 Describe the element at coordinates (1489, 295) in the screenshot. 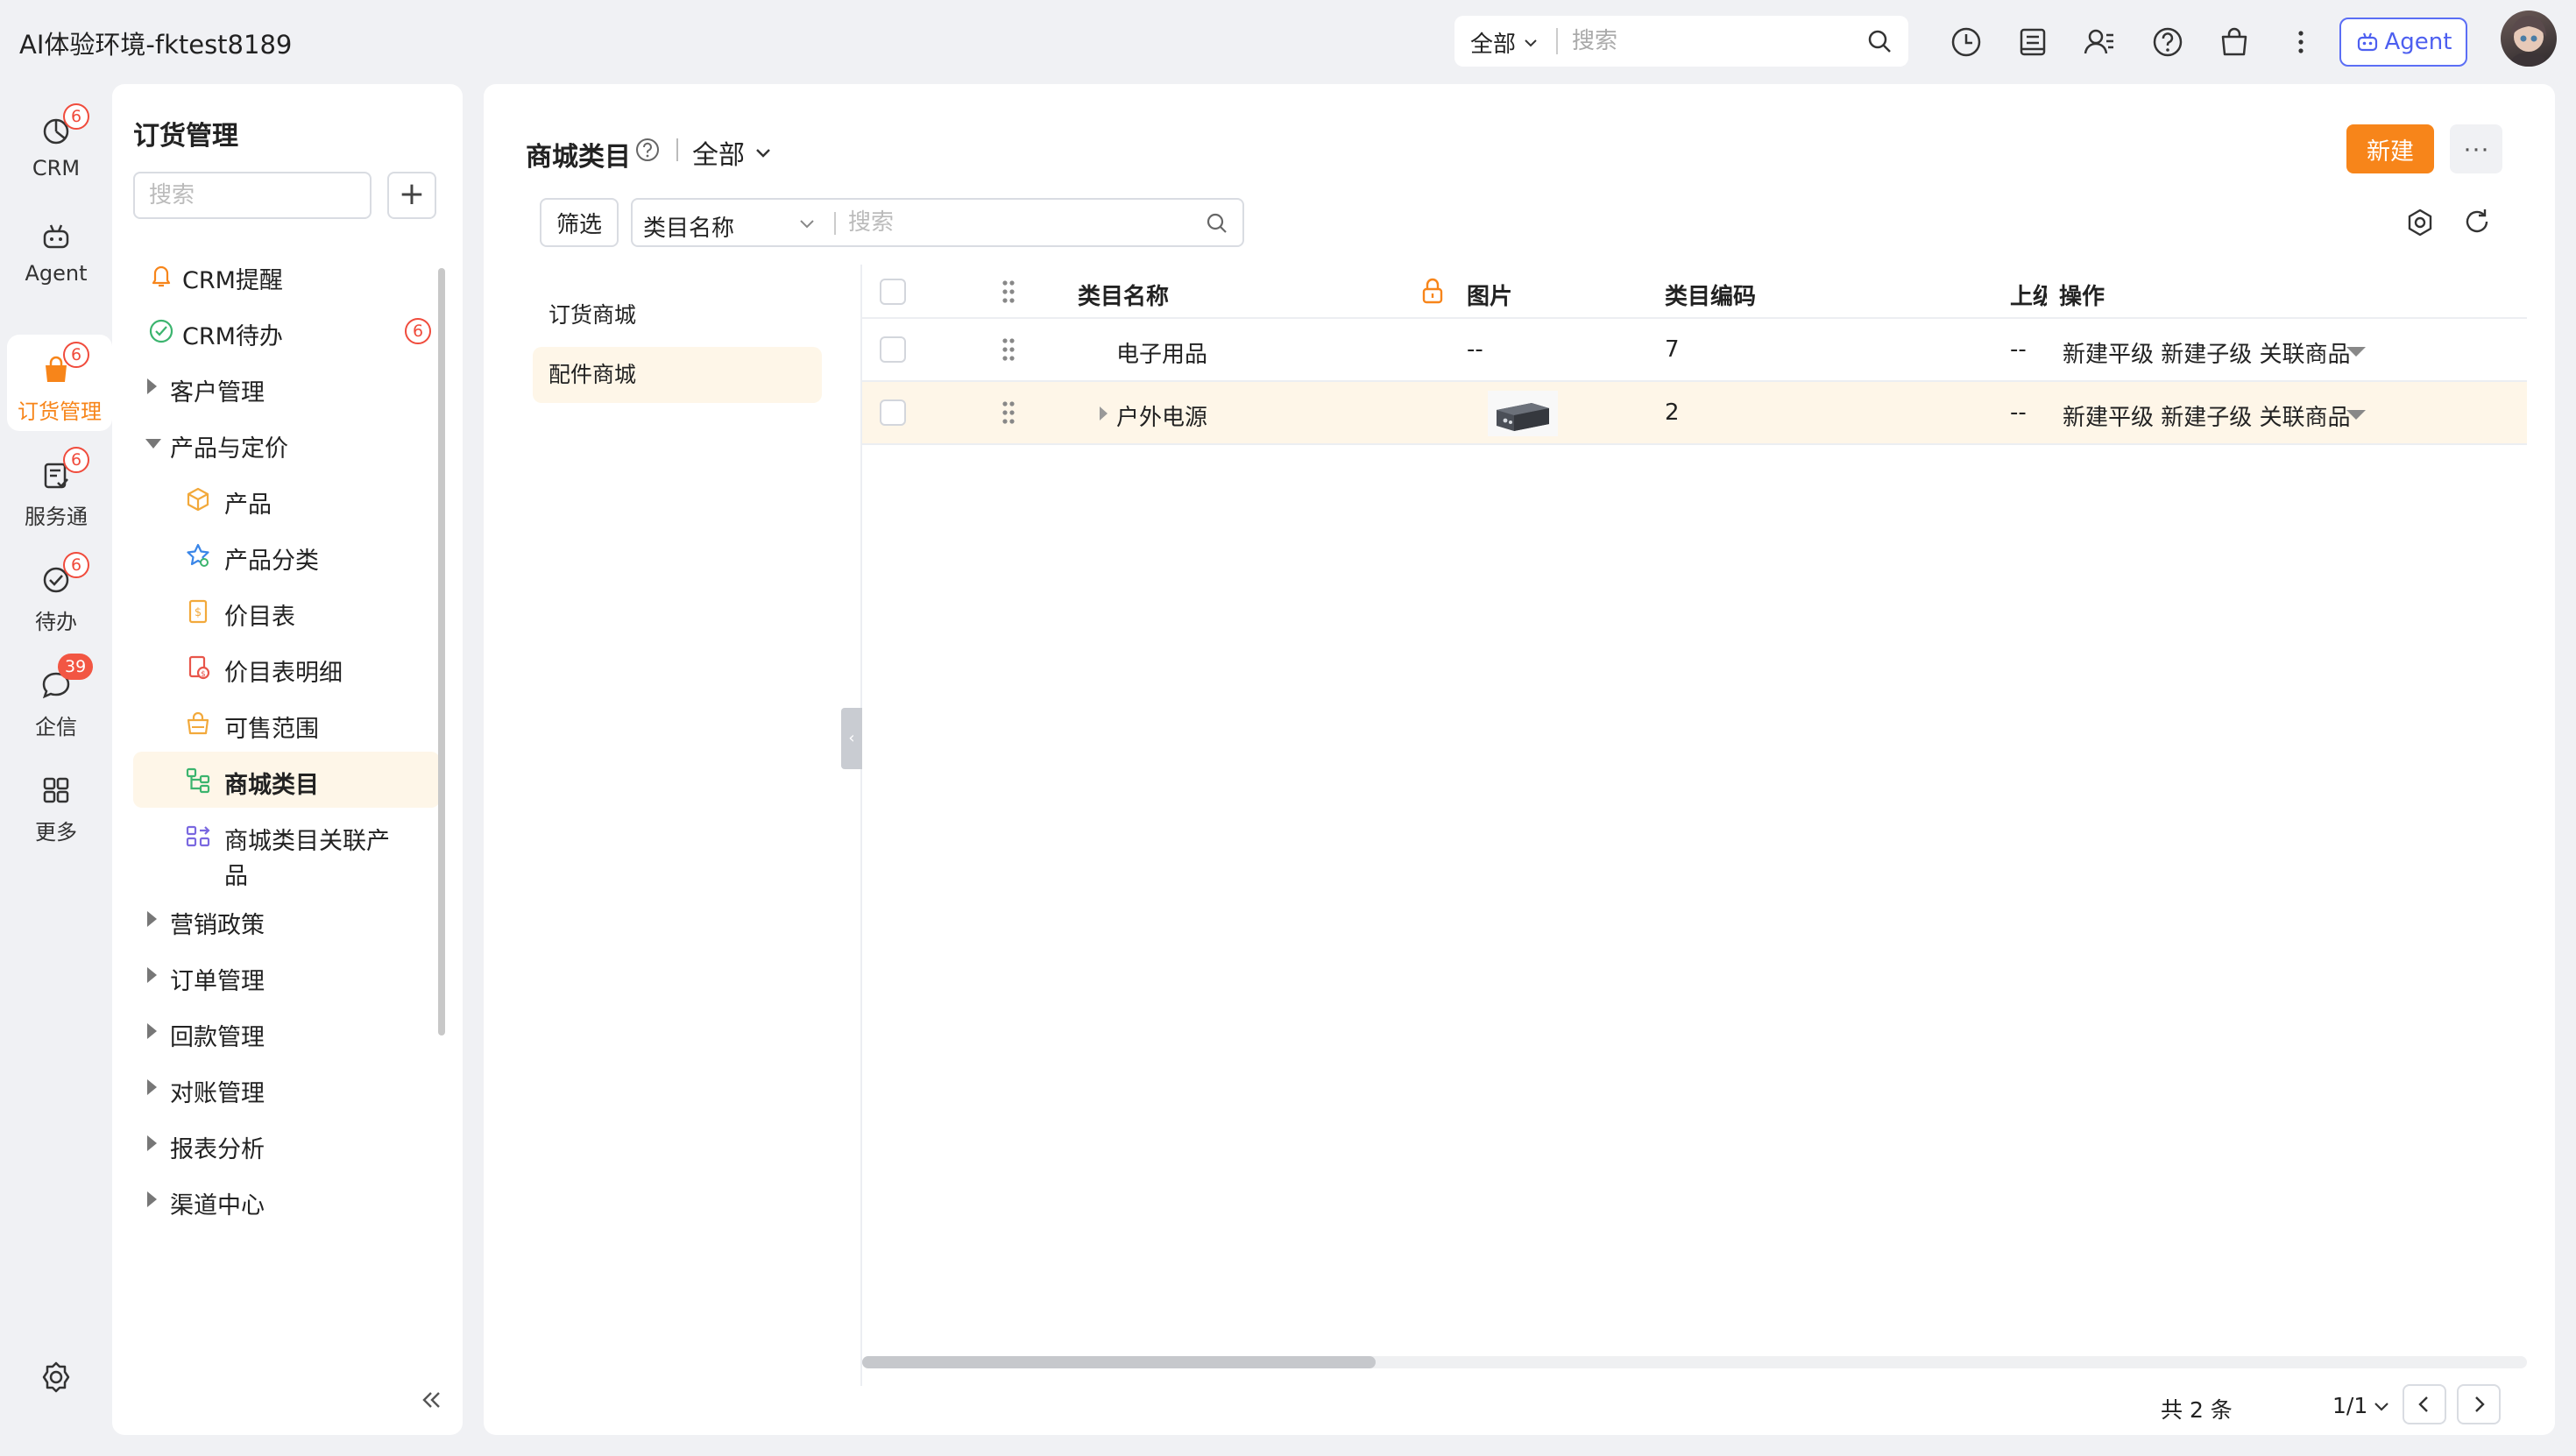

I see `column-header-image: 图片` at that location.